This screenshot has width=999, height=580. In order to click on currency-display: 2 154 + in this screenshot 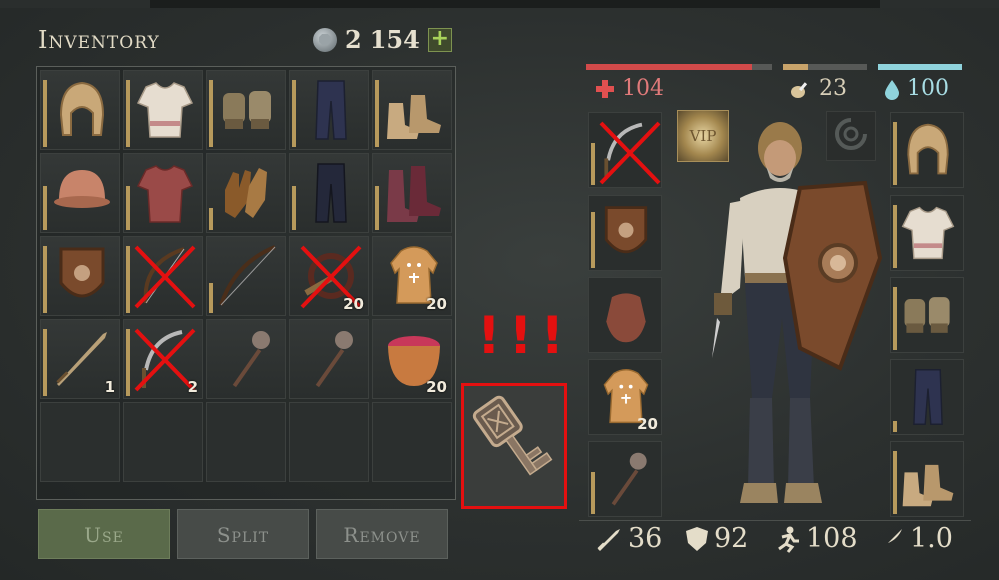, I will do `click(382, 39)`.